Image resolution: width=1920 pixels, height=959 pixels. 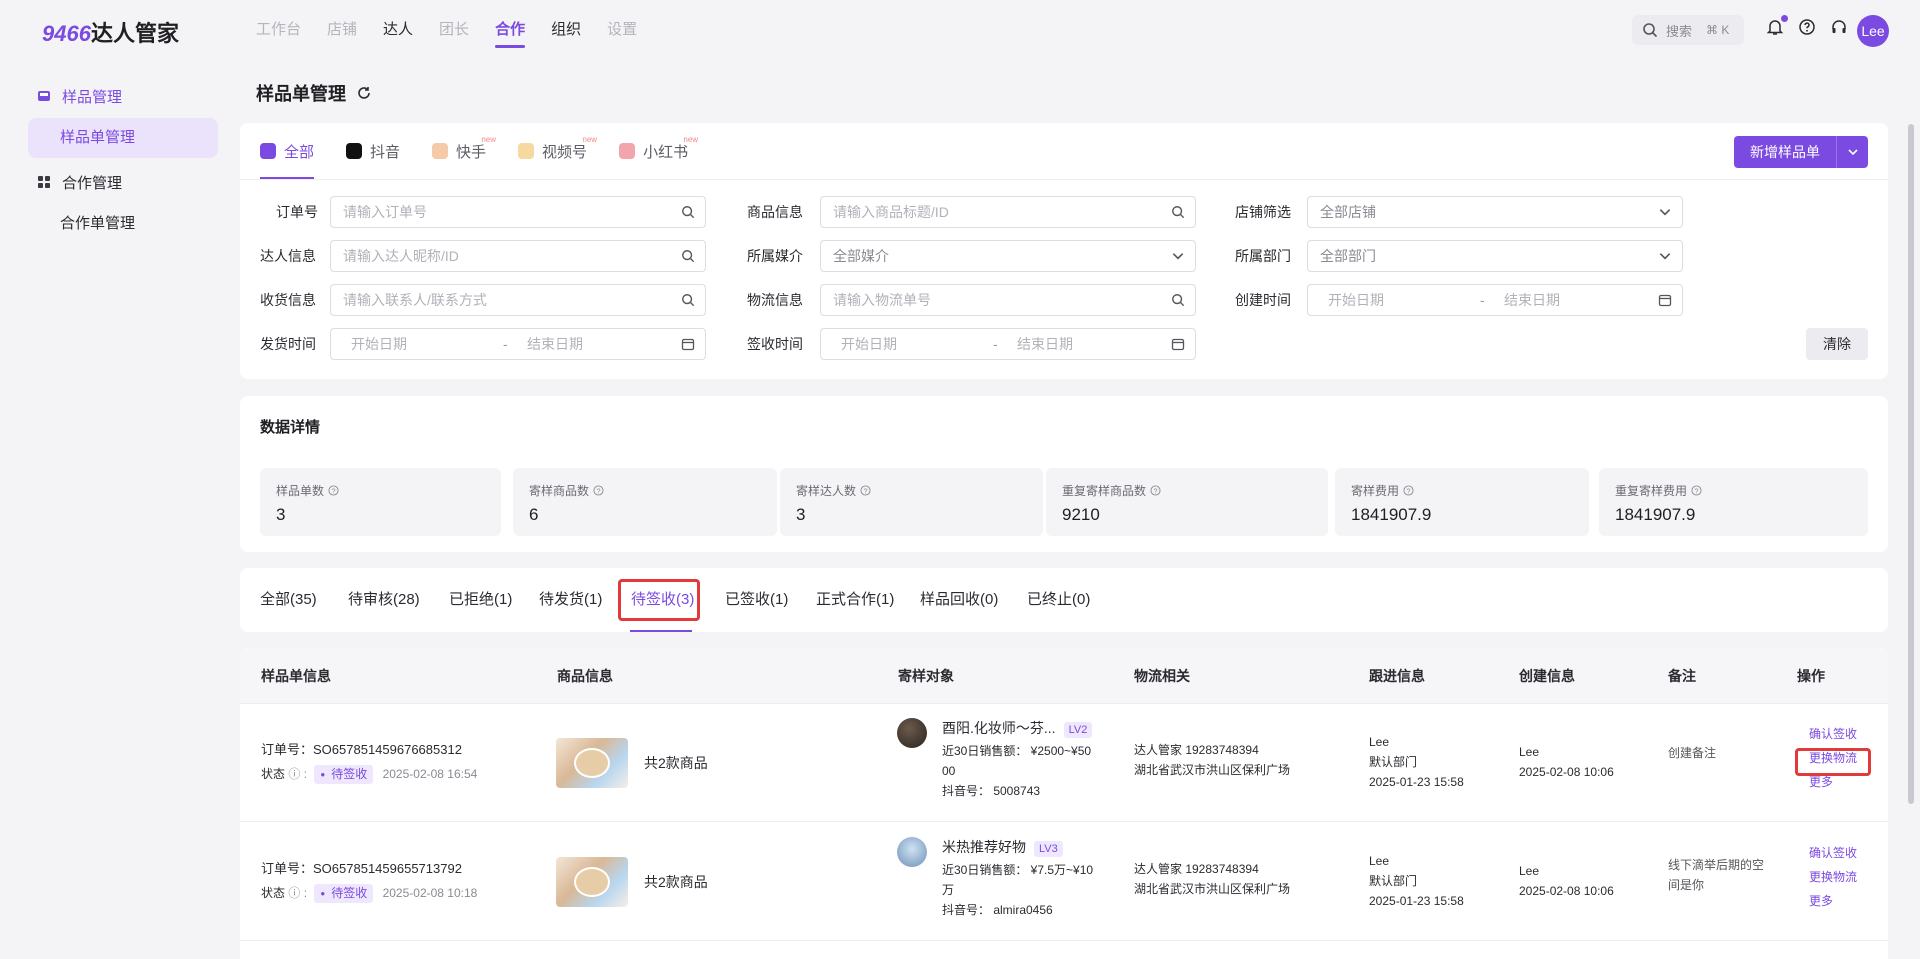 What do you see at coordinates (518, 300) in the screenshot?
I see `receiver-input: 请输入联系人/联系方式` at bounding box center [518, 300].